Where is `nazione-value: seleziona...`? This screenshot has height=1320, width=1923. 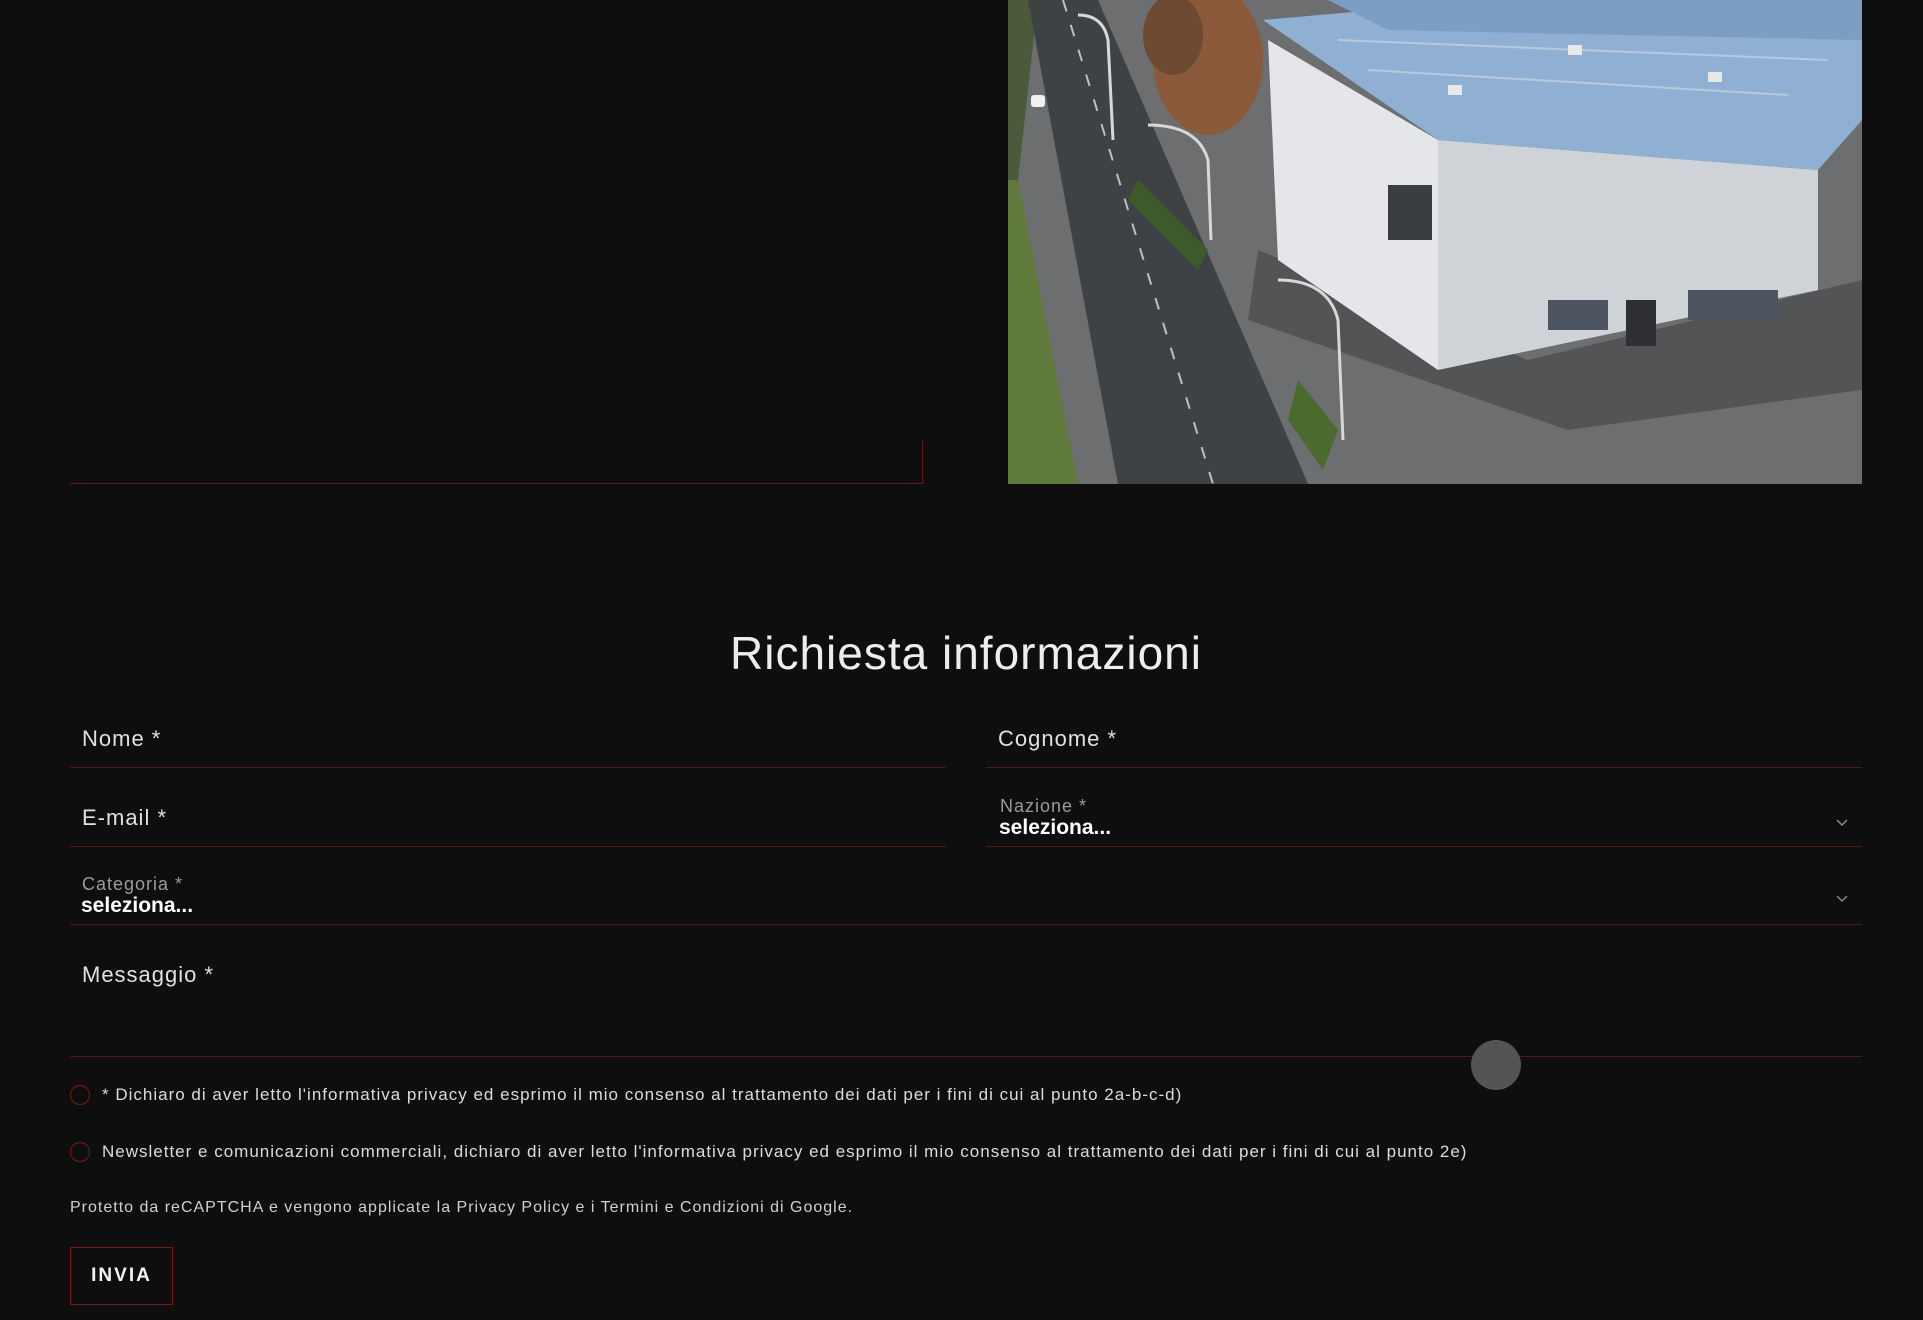 nazione-value: seleziona... is located at coordinates (1055, 827).